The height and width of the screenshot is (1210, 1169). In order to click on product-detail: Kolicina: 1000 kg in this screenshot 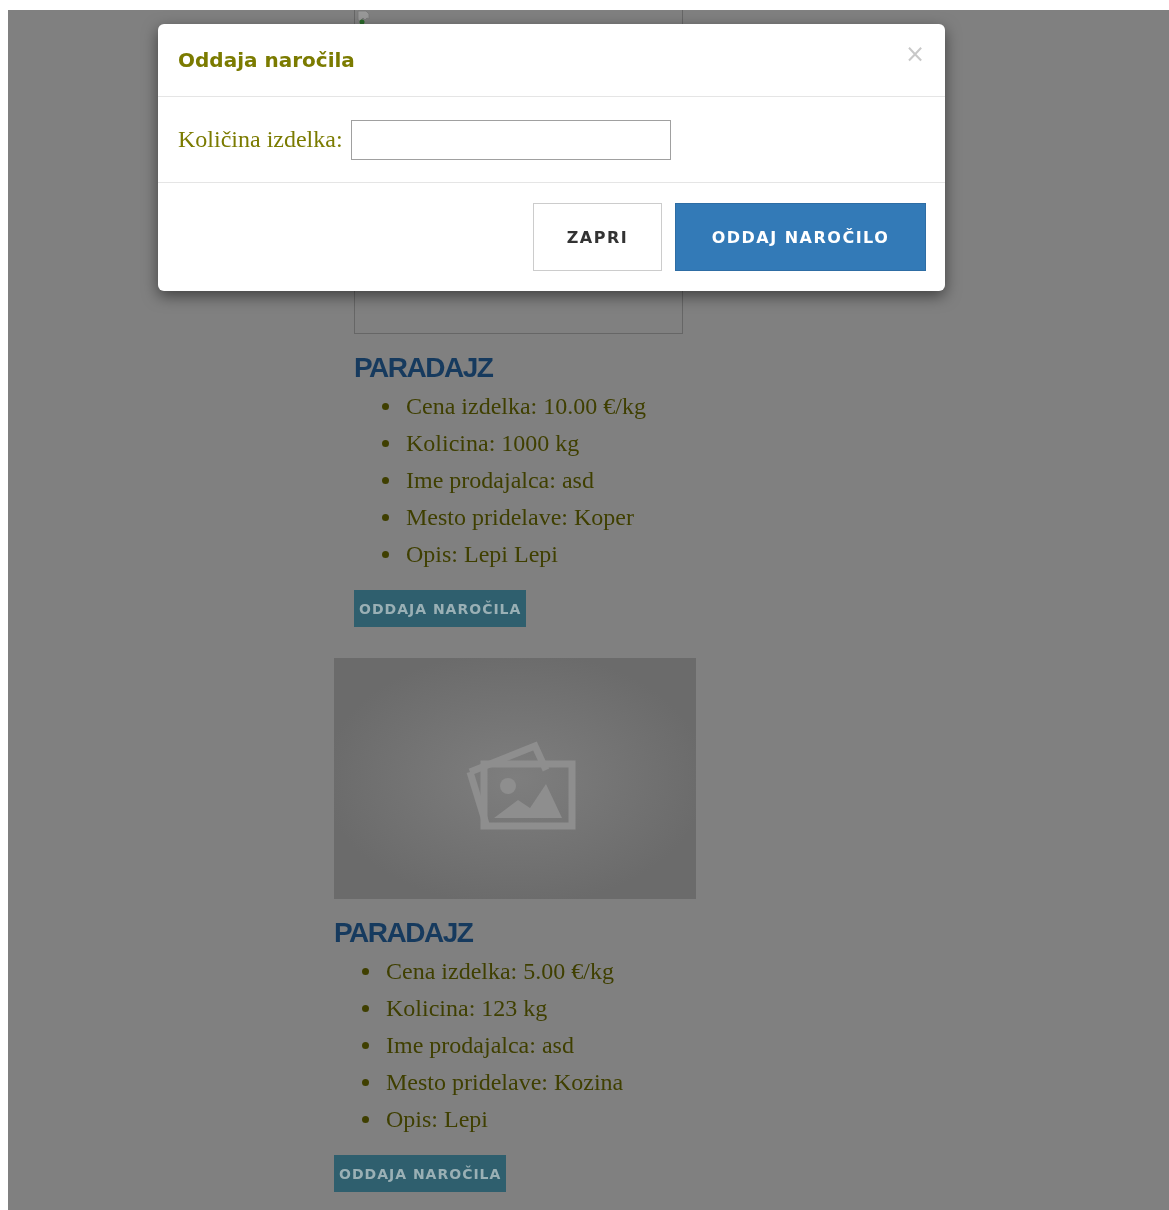, I will do `click(493, 443)`.